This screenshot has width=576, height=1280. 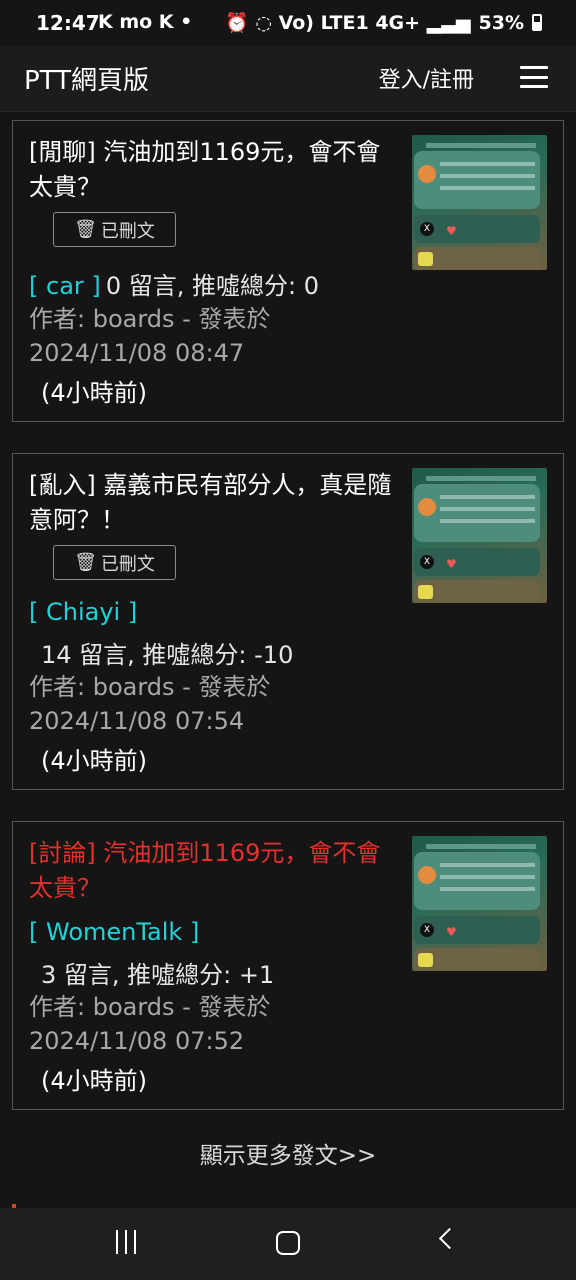 I want to click on battery-icon, so click(x=537, y=22).